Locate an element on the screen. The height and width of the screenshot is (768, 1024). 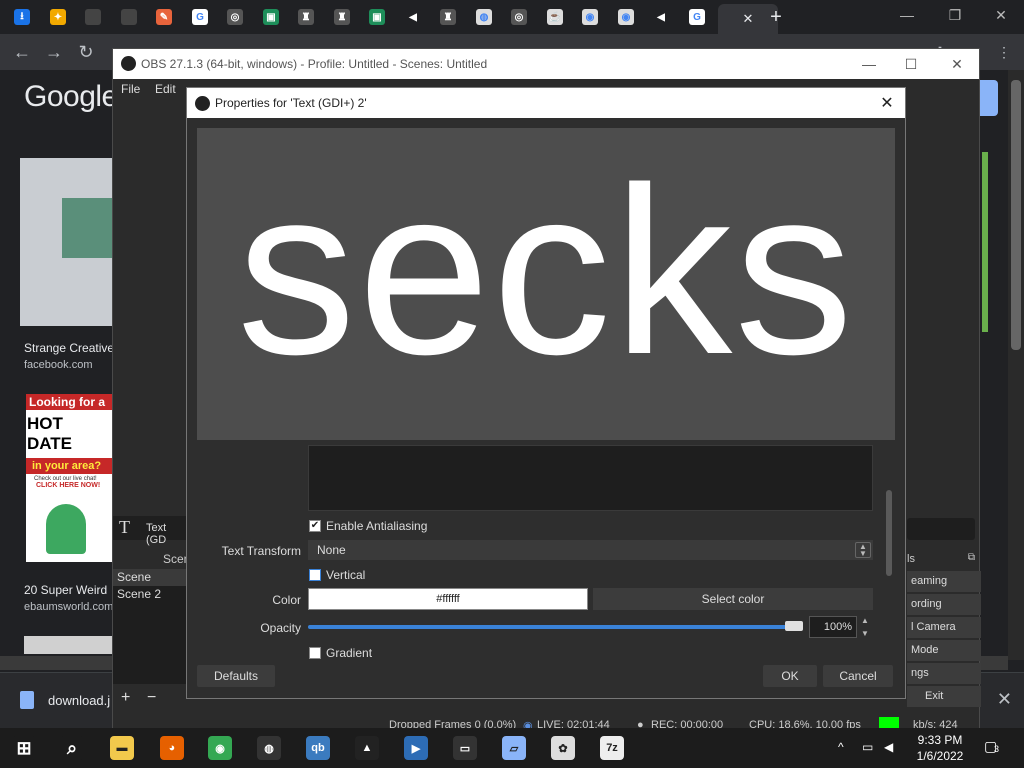
undock-icon: ⧉ is located at coordinates (971, 557).